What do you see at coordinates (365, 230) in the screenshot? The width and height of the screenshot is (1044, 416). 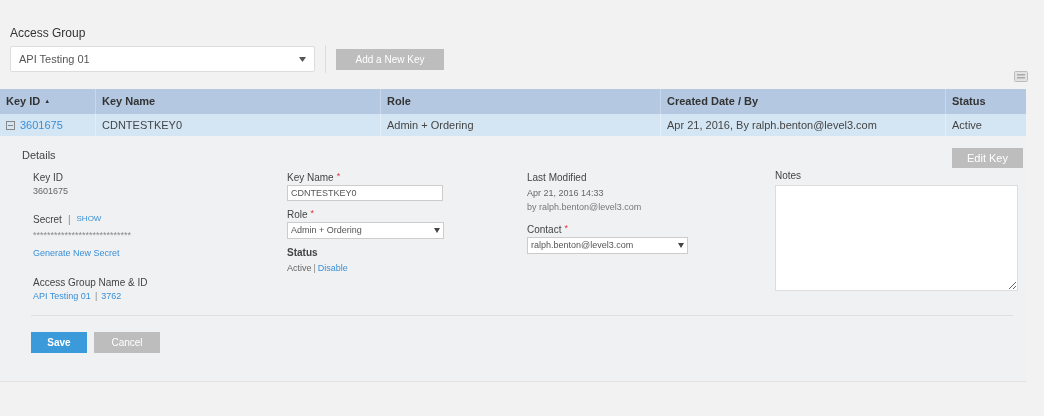 I see `role-select: Admin + Ordering` at bounding box center [365, 230].